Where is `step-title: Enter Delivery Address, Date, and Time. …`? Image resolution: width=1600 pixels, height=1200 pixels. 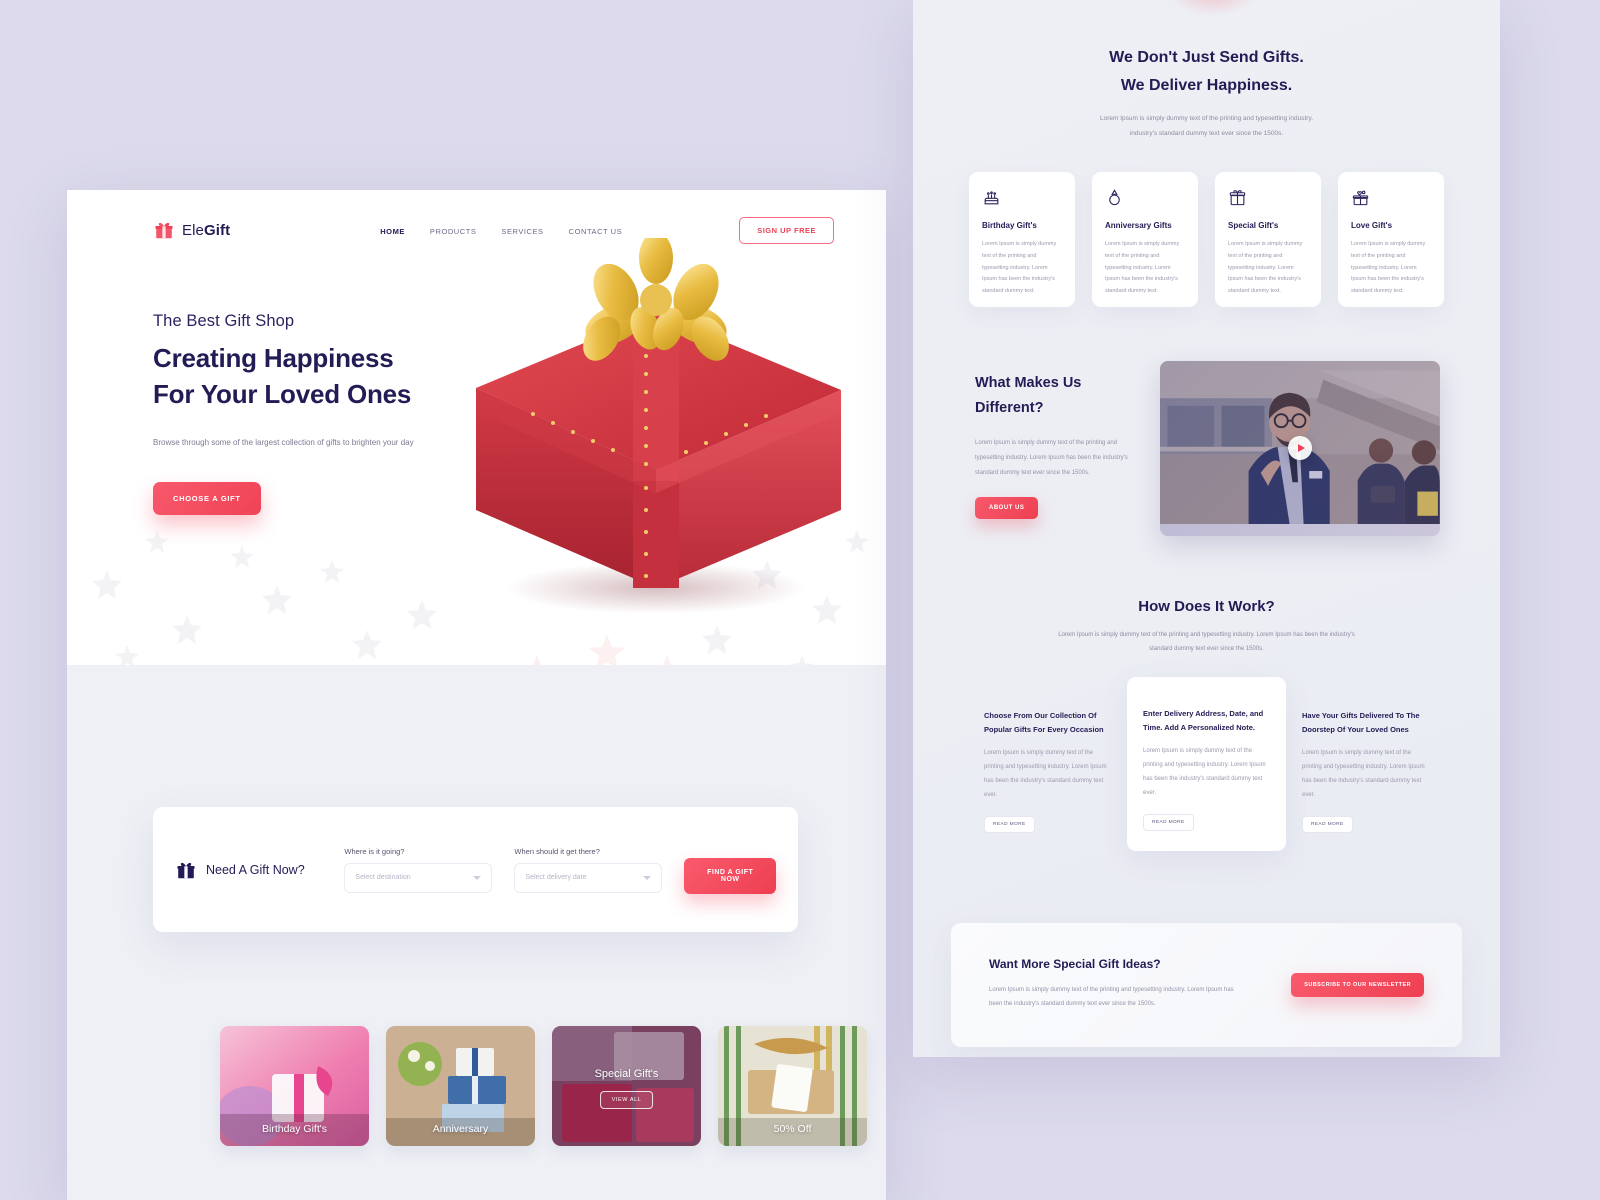 step-title: Enter Delivery Address, Date, and Time. … is located at coordinates (1203, 720).